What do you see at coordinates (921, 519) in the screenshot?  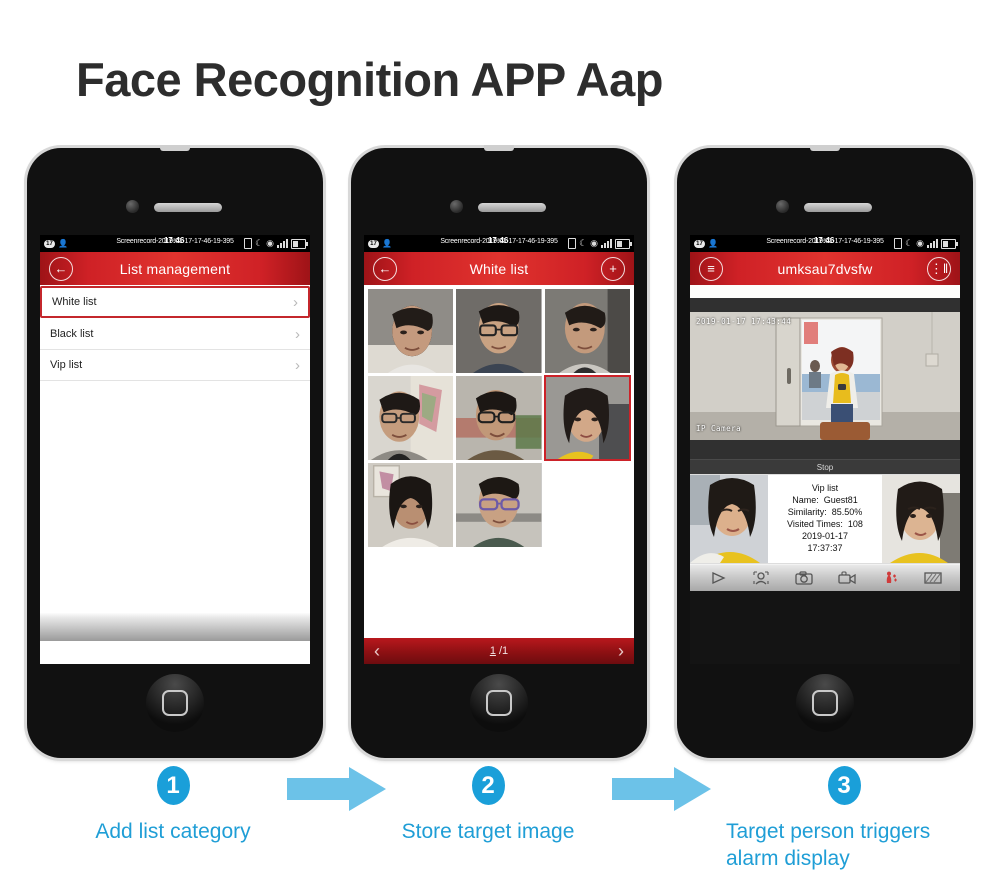 I see `registered-face-thumb` at bounding box center [921, 519].